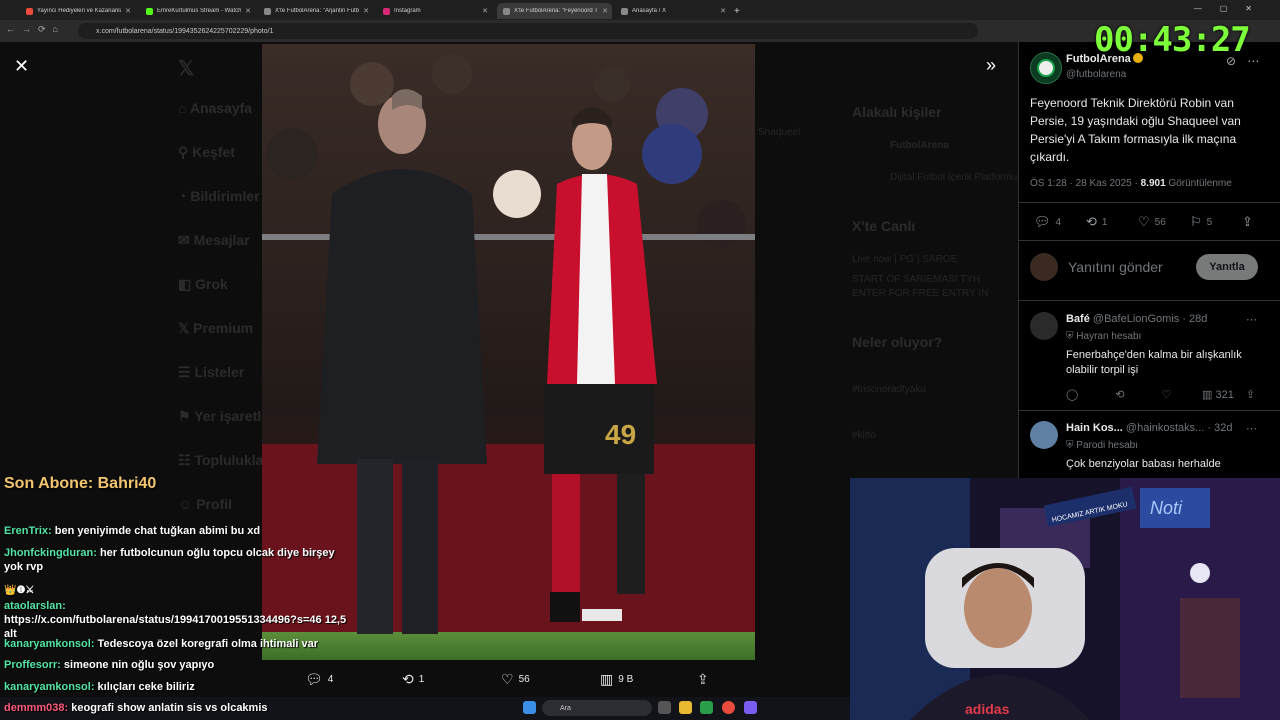 Image resolution: width=1280 pixels, height=720 pixels. What do you see at coordinates (897, 112) in the screenshot?
I see `who-to-follow-heading: Alakalı kişiler` at bounding box center [897, 112].